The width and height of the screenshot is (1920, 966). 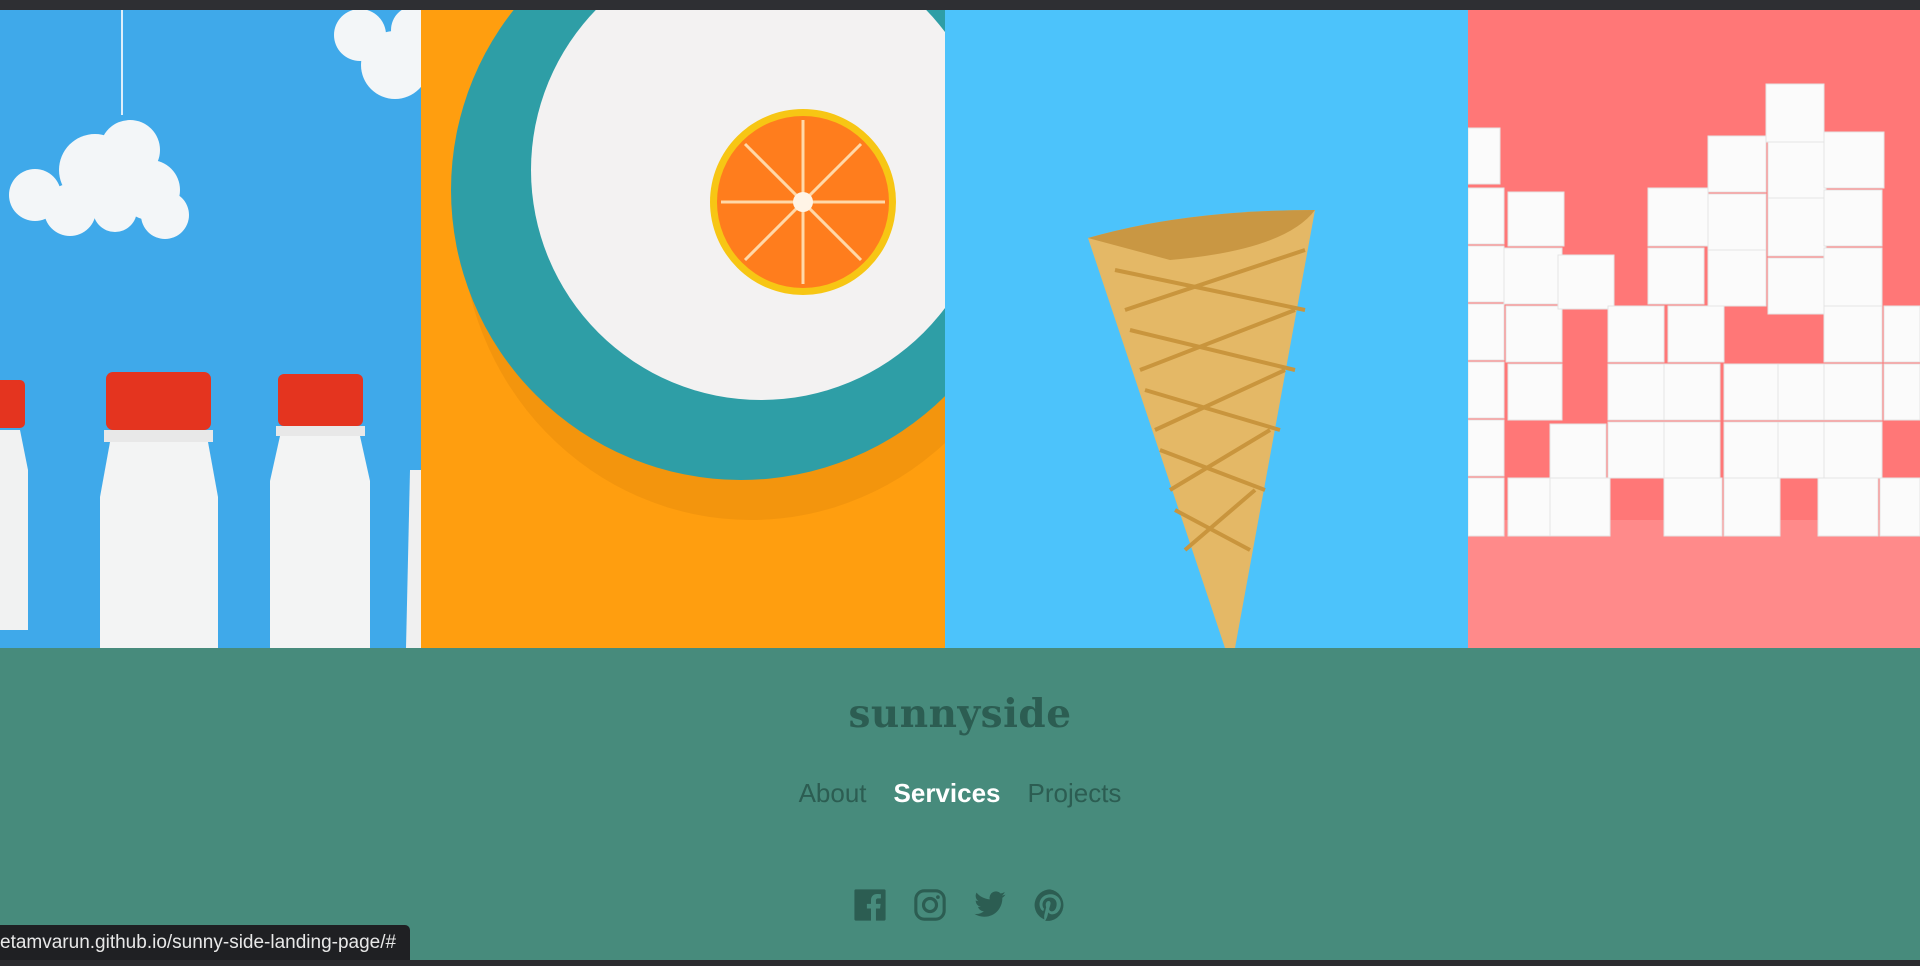 I want to click on facebook-icon, so click(x=870, y=905).